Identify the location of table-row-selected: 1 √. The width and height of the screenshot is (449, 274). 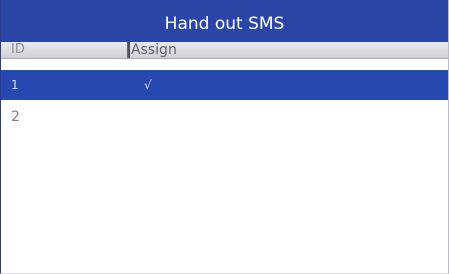
(224, 85).